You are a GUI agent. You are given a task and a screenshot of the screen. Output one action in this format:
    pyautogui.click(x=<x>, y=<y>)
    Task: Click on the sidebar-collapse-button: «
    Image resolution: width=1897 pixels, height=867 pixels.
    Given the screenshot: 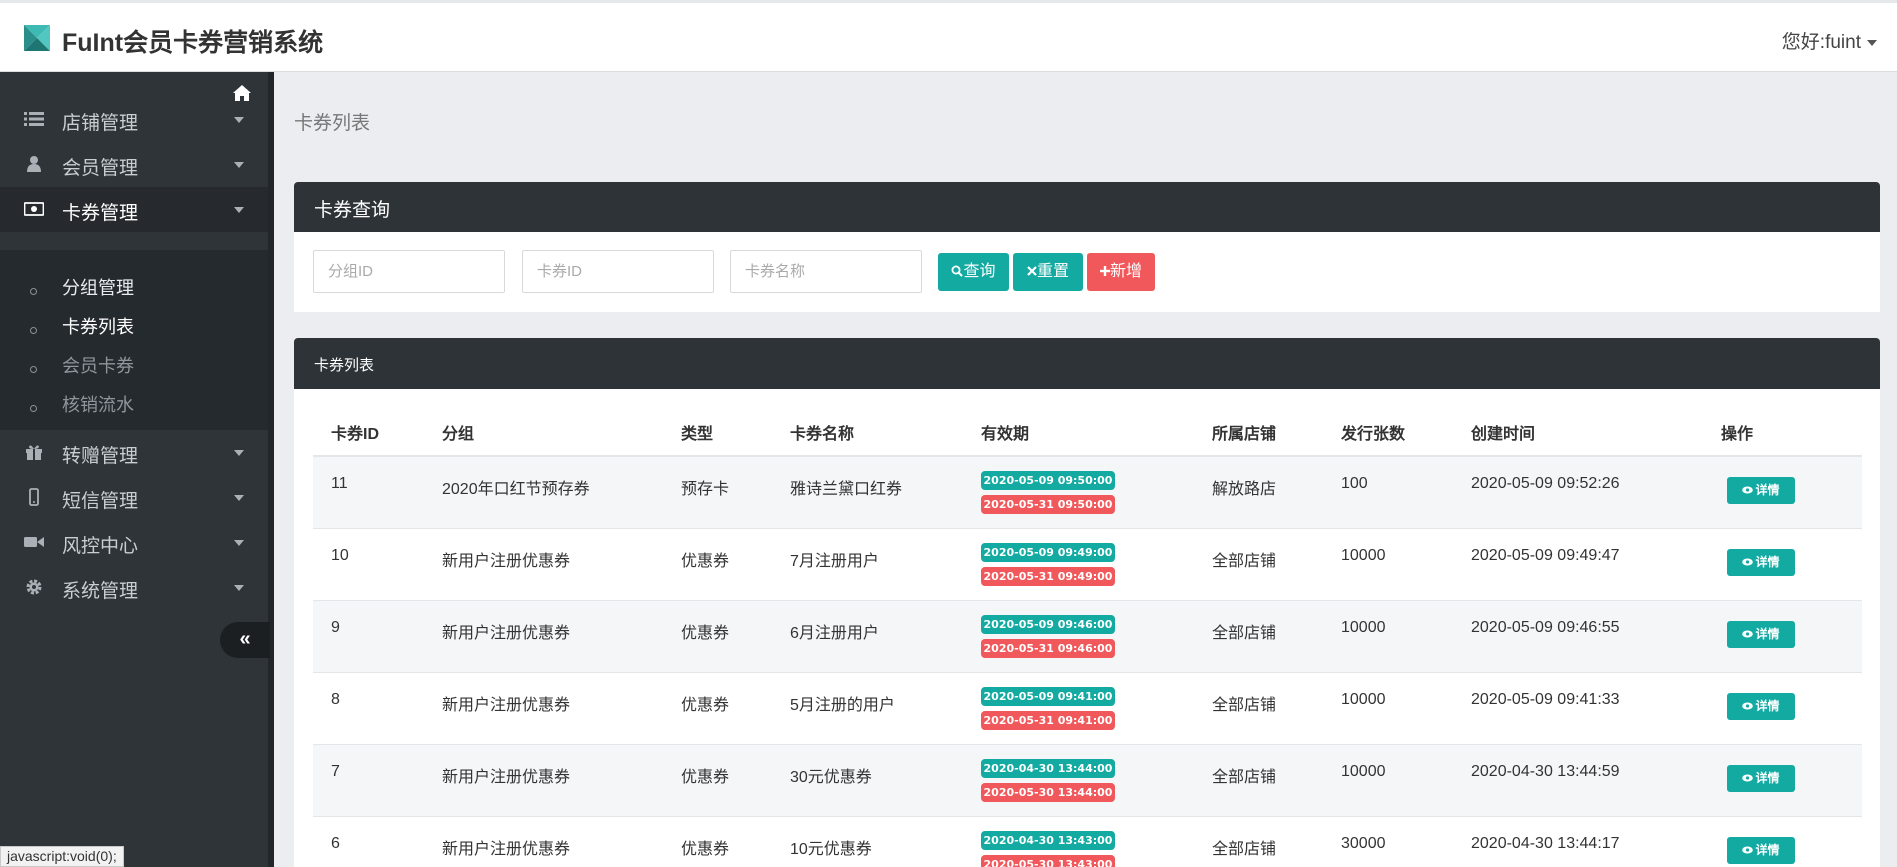 What is the action you would take?
    pyautogui.click(x=245, y=640)
    